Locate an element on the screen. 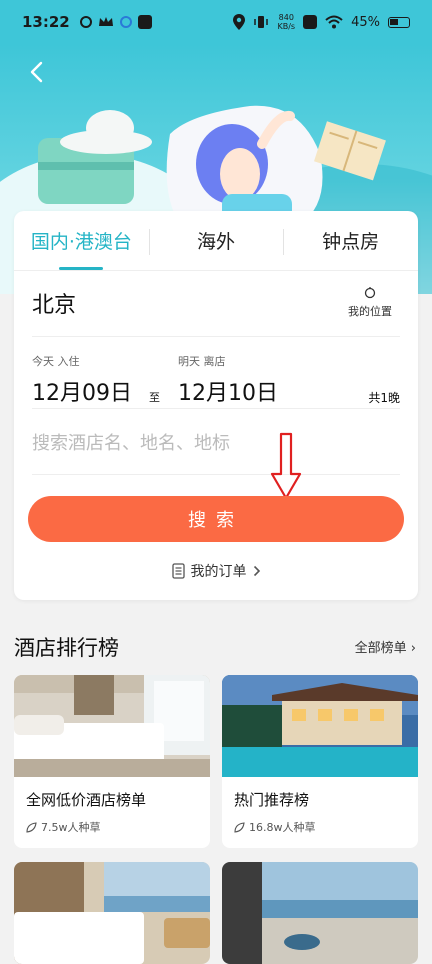 The width and height of the screenshot is (432, 964). crown-icon is located at coordinates (105, 21).